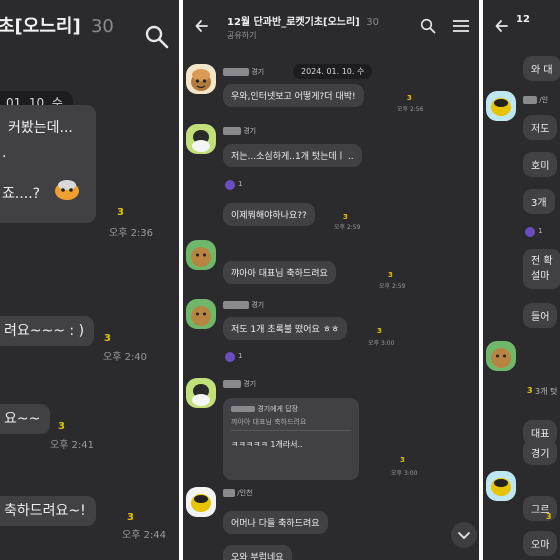  Describe the element at coordinates (541, 68) in the screenshot. I see `message-bubble: 와 대` at that location.